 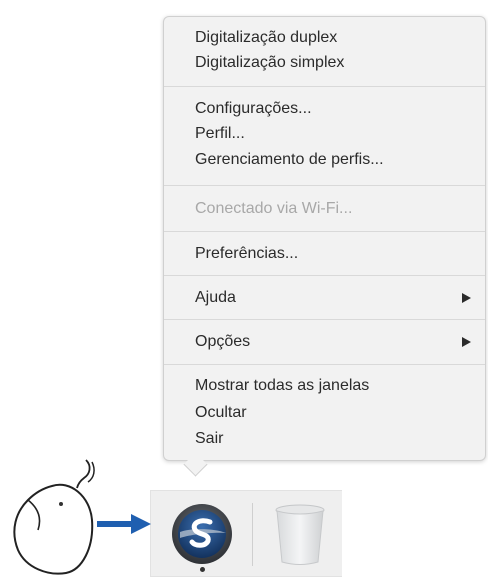 I want to click on trash-icon, so click(x=300, y=534).